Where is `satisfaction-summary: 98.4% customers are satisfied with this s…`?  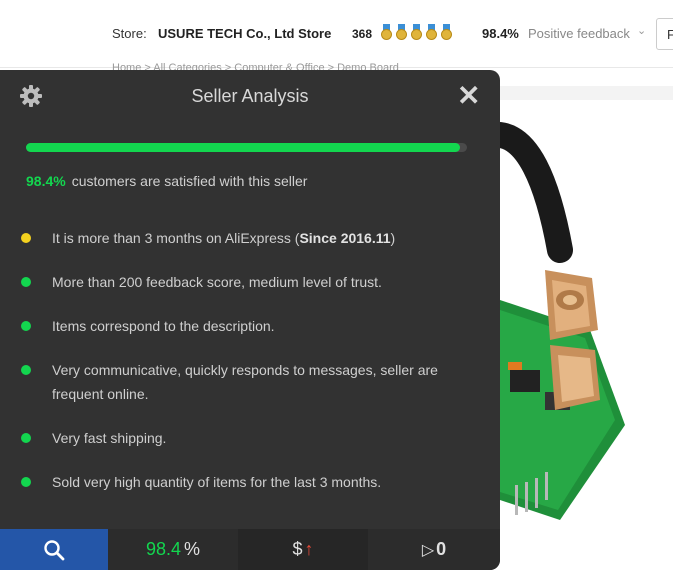 satisfaction-summary: 98.4% customers are satisfied with this s… is located at coordinates (166, 181).